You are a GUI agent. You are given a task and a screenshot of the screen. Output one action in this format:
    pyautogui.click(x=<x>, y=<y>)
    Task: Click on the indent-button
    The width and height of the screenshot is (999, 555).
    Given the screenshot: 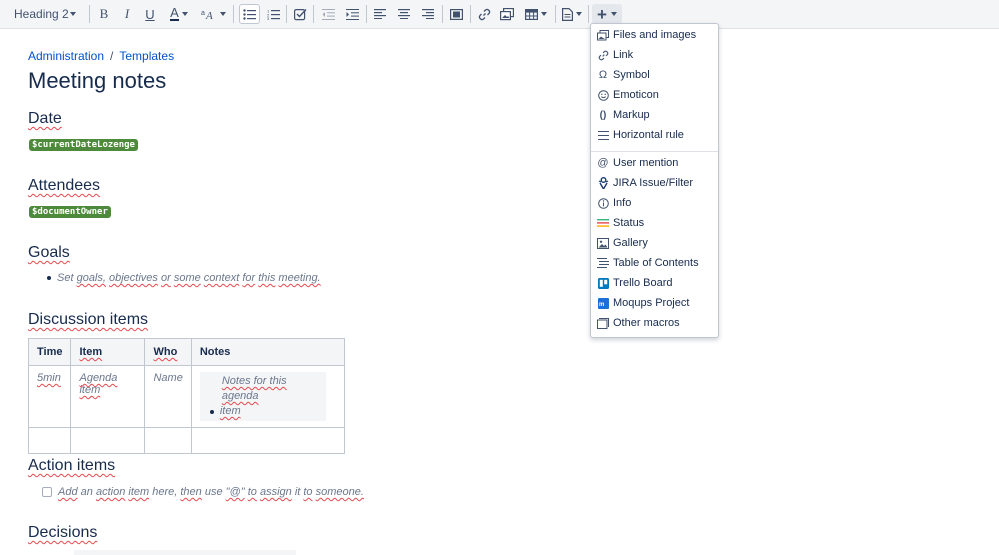 What is the action you would take?
    pyautogui.click(x=352, y=14)
    